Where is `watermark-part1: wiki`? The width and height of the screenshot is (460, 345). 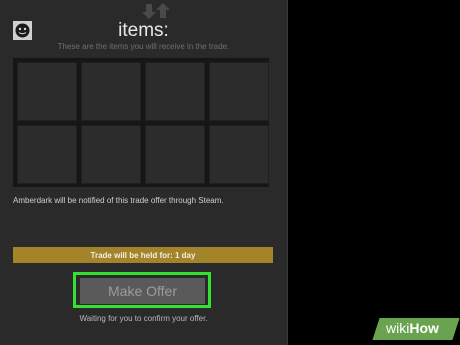 watermark-part1: wiki is located at coordinates (398, 328).